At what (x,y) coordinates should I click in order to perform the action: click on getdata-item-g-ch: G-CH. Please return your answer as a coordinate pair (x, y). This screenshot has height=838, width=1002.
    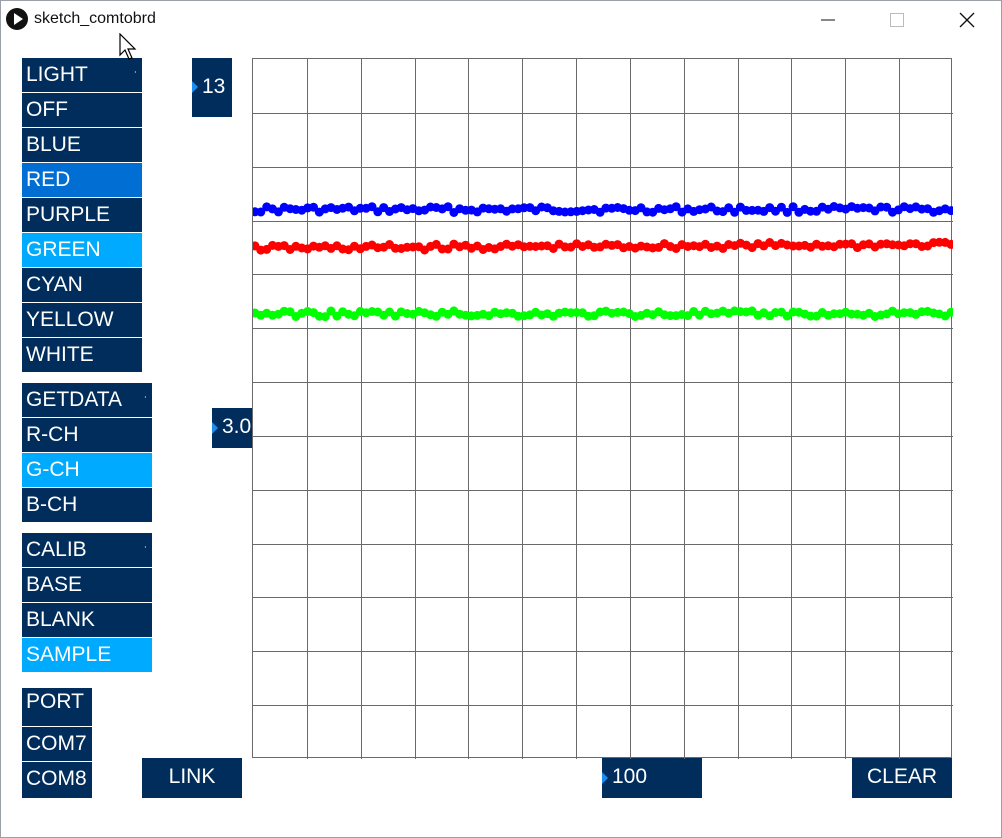
    Looking at the image, I should click on (87, 470).